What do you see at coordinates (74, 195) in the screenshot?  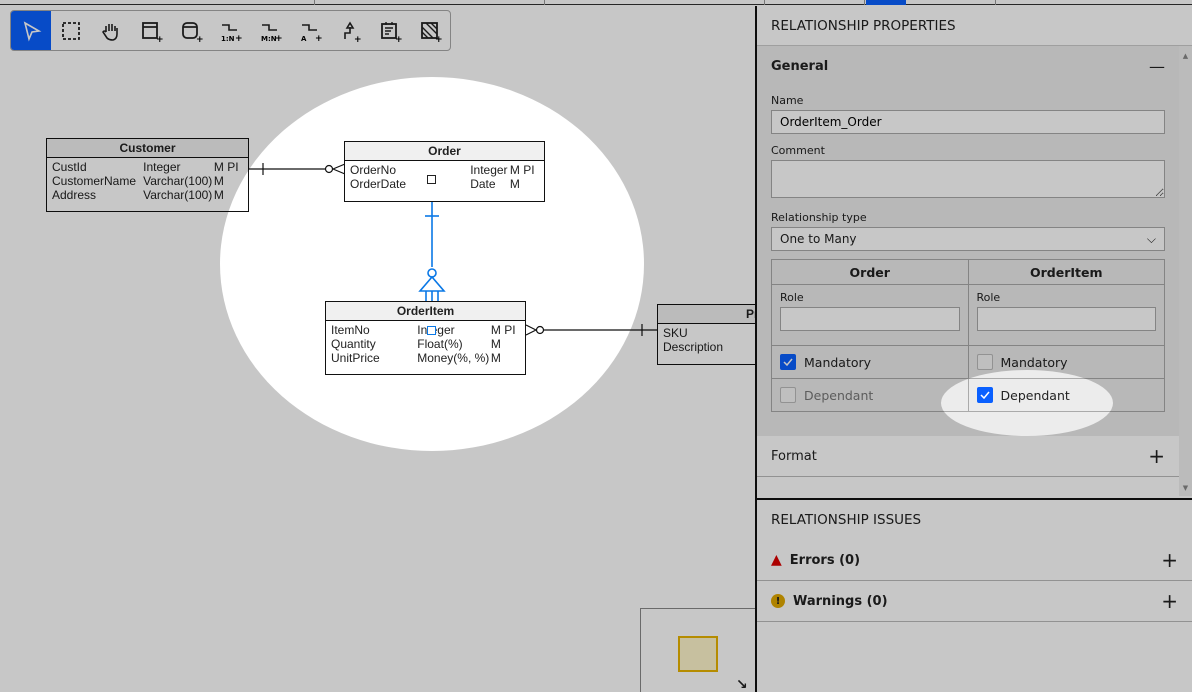 I see `attribute-cell: Address` at bounding box center [74, 195].